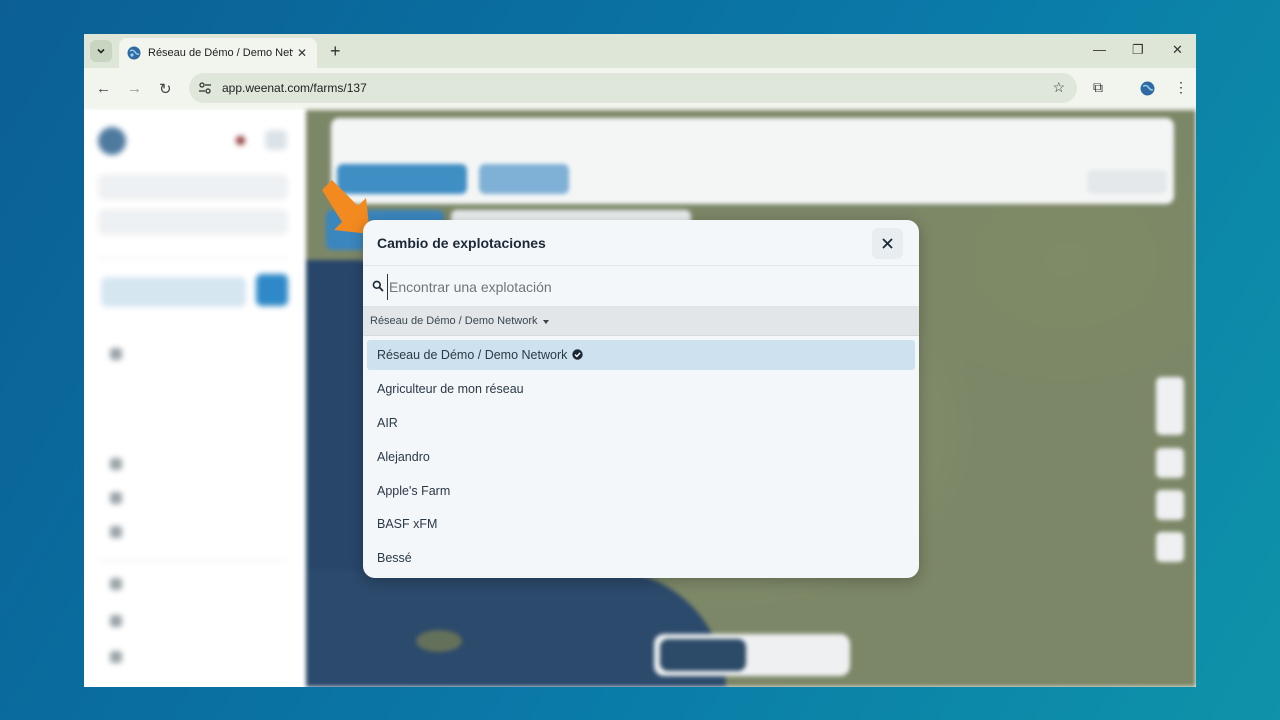  I want to click on sidebar, so click(195, 398).